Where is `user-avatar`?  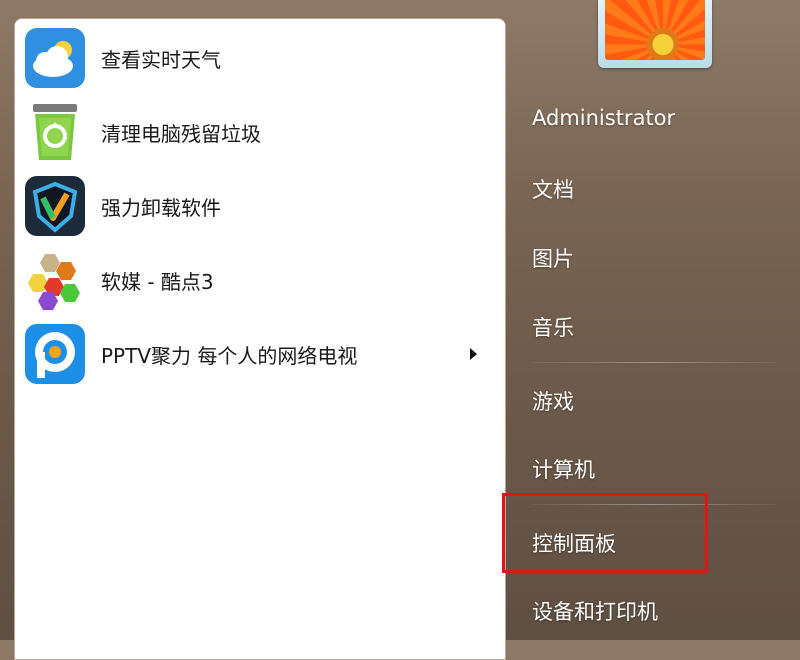 user-avatar is located at coordinates (655, 34).